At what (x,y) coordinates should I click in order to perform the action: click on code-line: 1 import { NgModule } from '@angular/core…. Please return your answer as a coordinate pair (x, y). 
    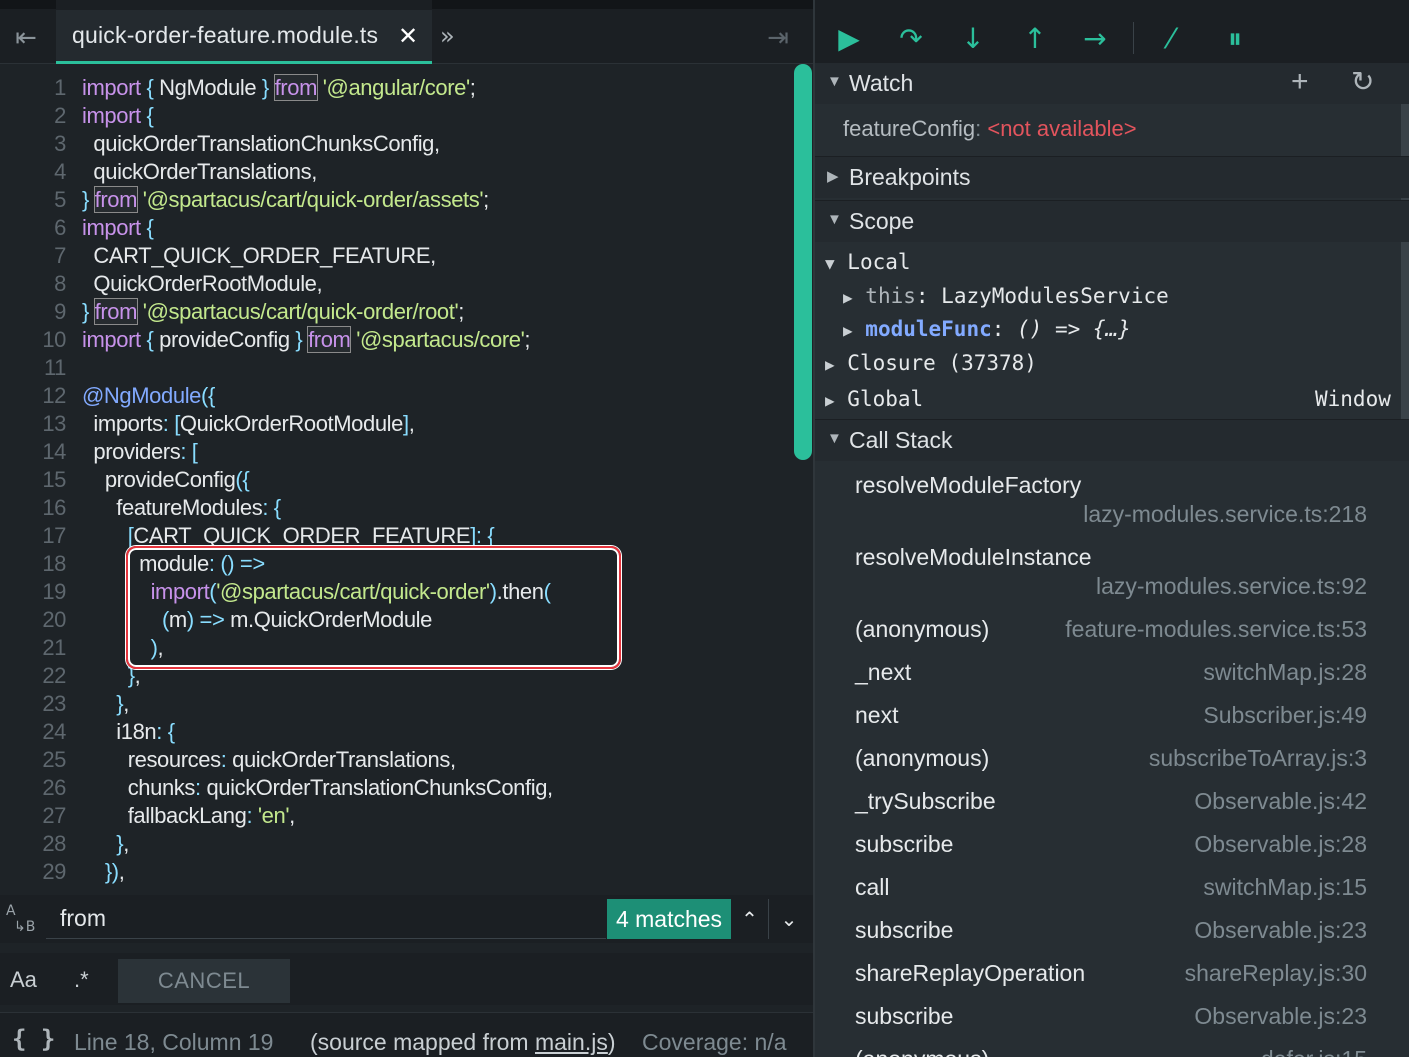
    Looking at the image, I should click on (395, 88).